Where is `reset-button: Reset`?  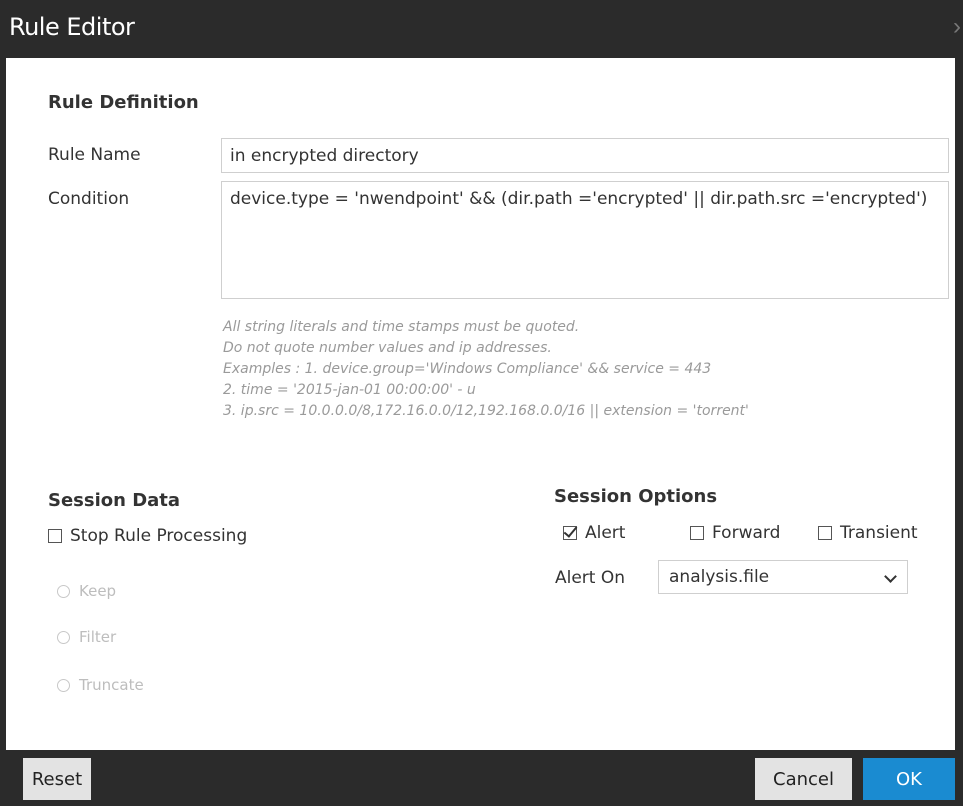 reset-button: Reset is located at coordinates (57, 779).